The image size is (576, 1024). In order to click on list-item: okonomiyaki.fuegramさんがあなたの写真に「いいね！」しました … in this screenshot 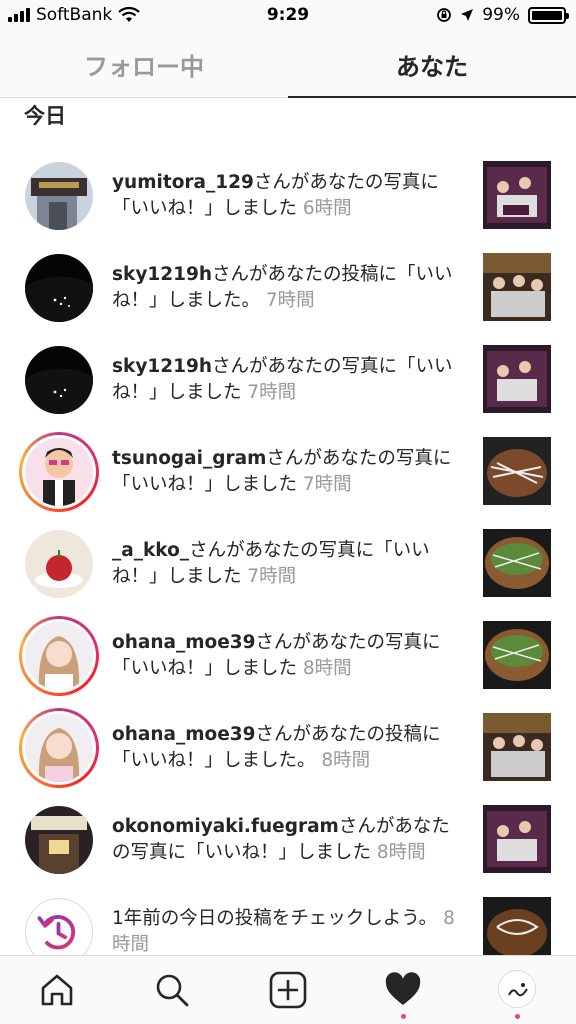, I will do `click(288, 840)`.